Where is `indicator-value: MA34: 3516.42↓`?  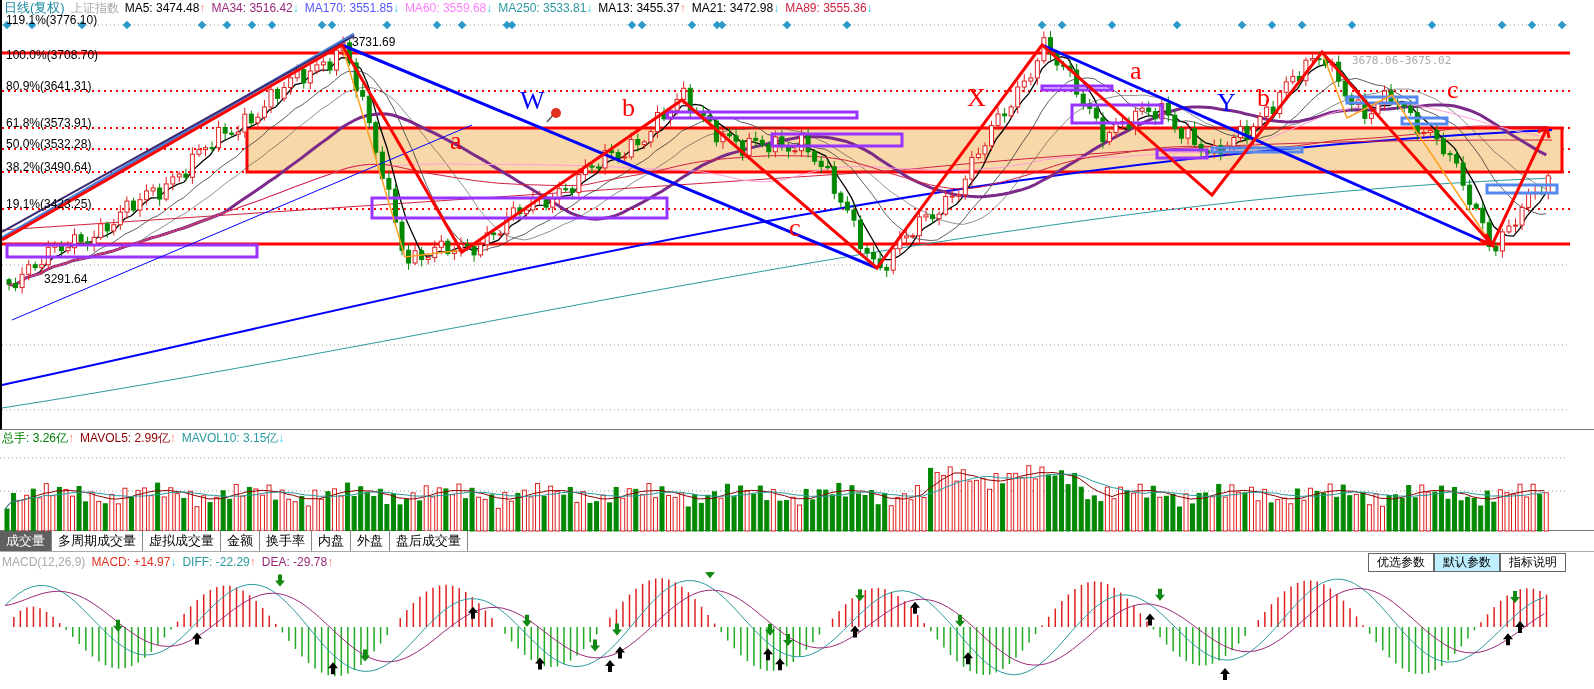
indicator-value: MA34: 3516.42↓ is located at coordinates (255, 8).